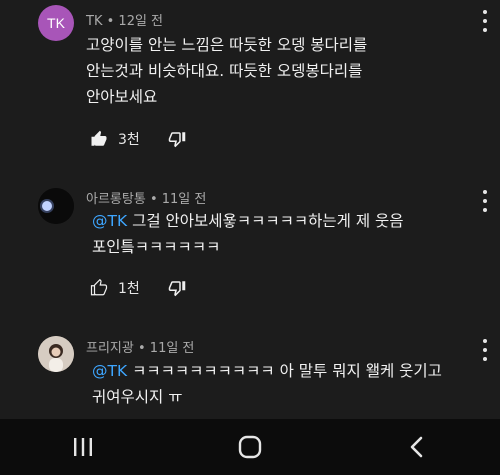  I want to click on comment-actions: 1천, so click(138, 288).